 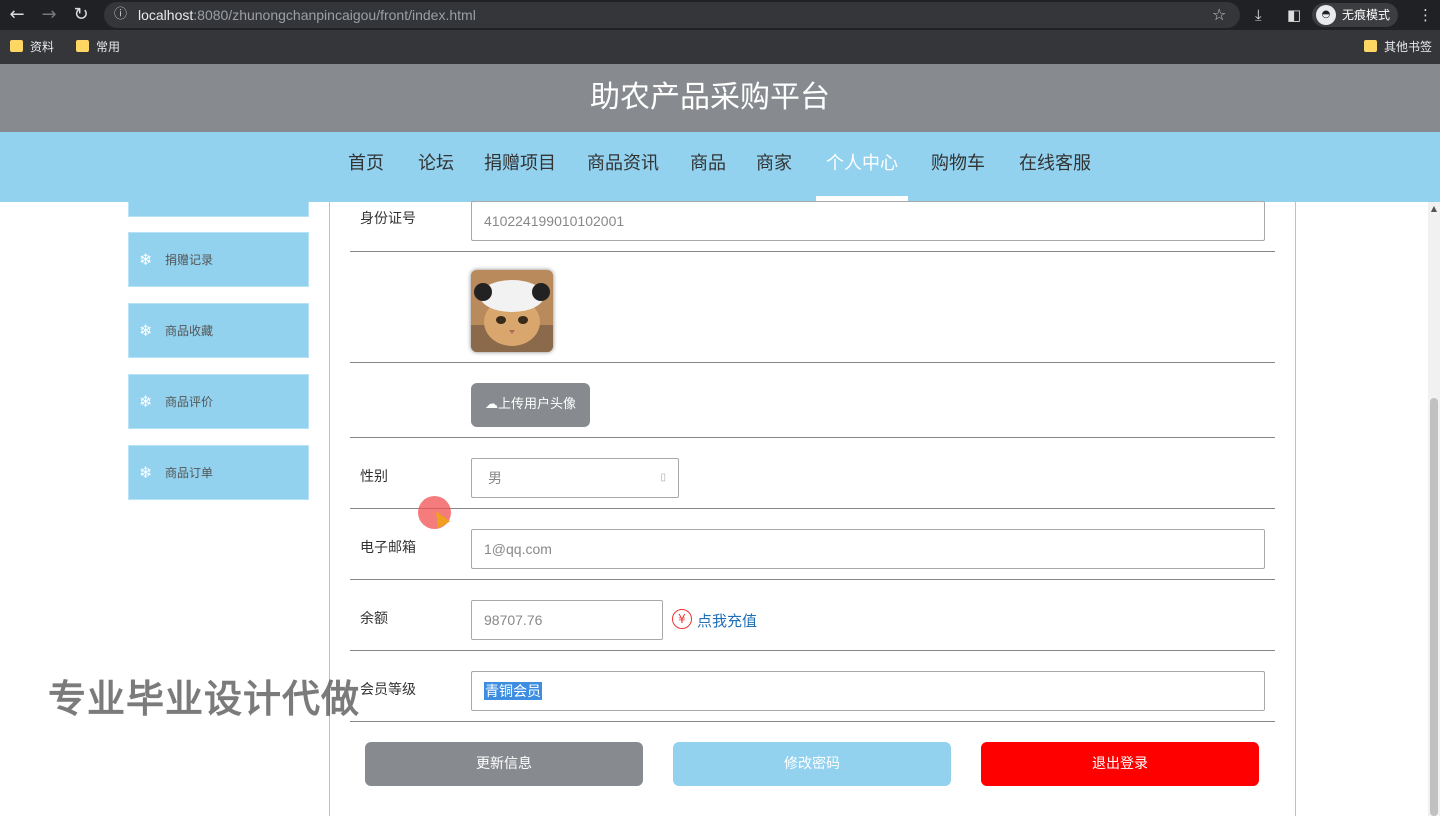 I want to click on change-password-button: 修改密码, so click(x=812, y=764).